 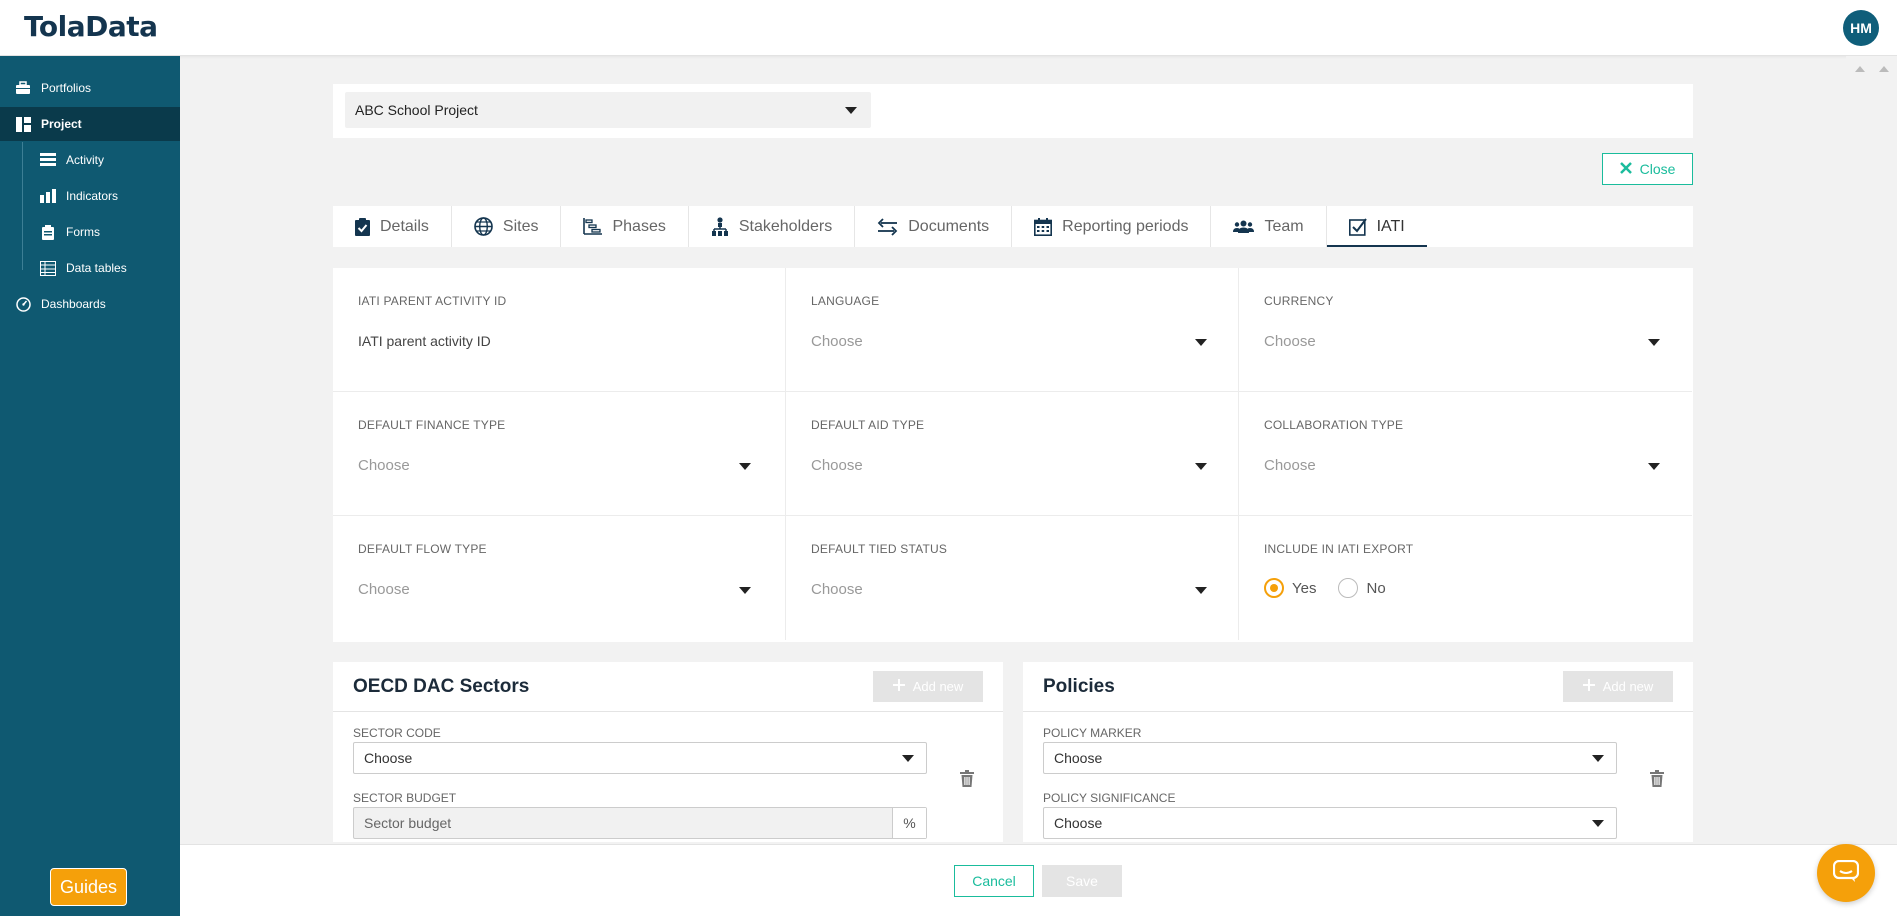 I want to click on tab-label: Phases, so click(x=639, y=226).